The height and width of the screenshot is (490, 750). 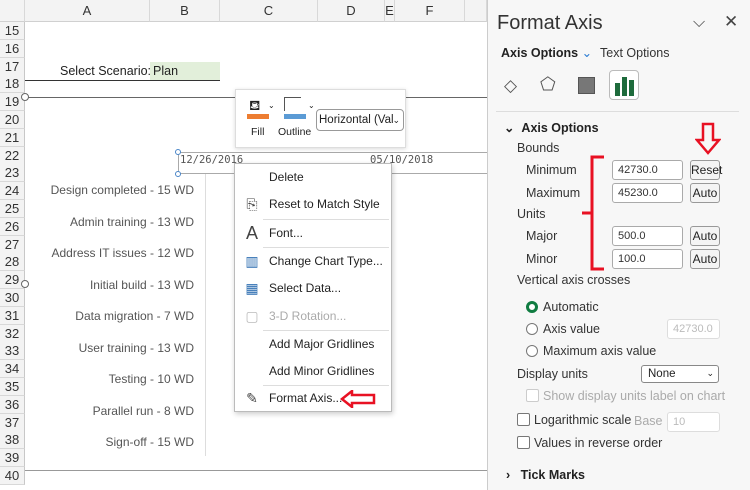 What do you see at coordinates (12, 31) in the screenshot?
I see `row-header: 15` at bounding box center [12, 31].